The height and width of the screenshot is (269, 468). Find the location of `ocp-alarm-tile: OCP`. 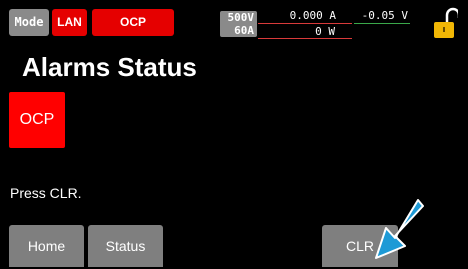

ocp-alarm-tile: OCP is located at coordinates (37, 120).